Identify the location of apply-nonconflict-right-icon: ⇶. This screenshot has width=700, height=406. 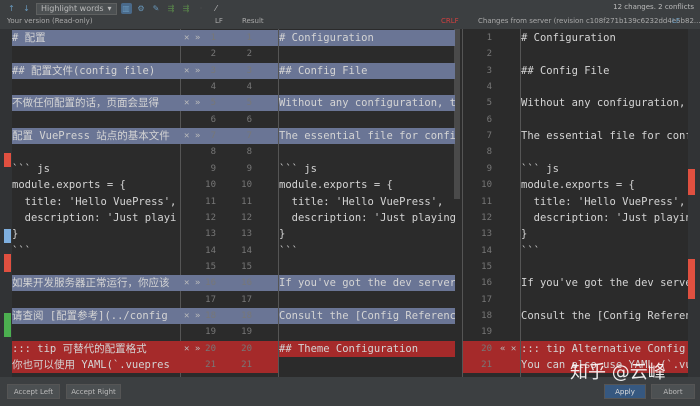
(186, 8).